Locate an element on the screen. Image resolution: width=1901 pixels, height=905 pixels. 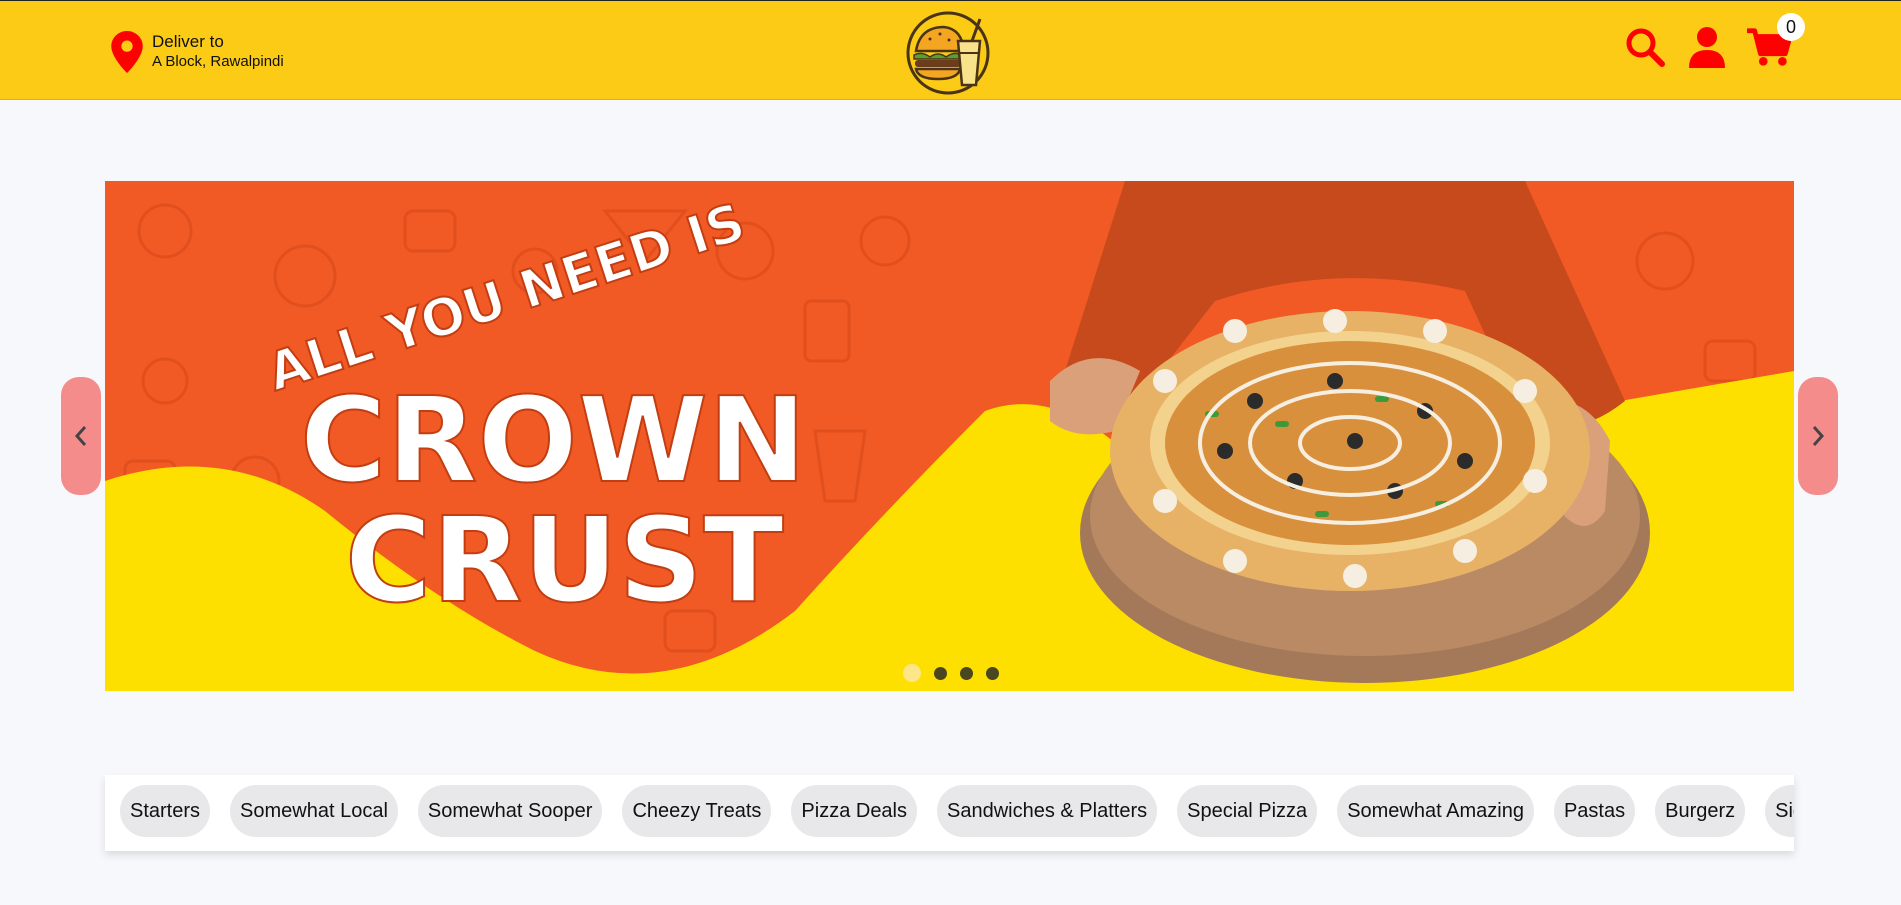
carousel-prev-button is located at coordinates (81, 436).